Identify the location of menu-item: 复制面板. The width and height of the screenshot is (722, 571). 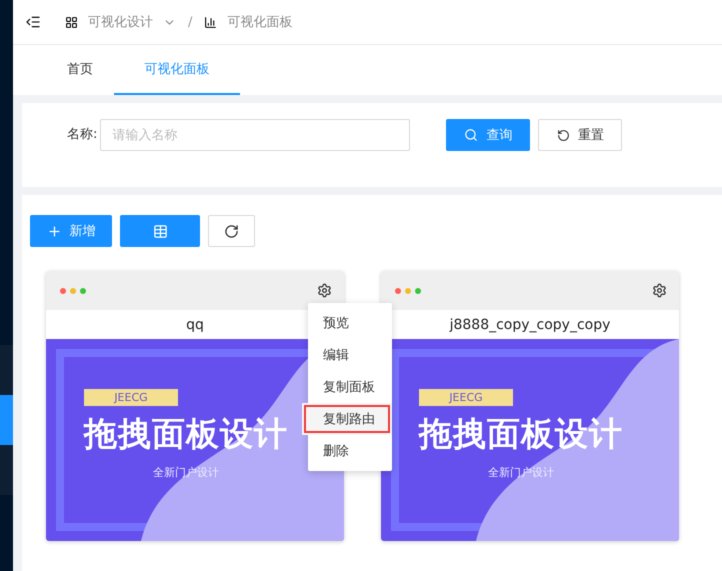
(350, 387).